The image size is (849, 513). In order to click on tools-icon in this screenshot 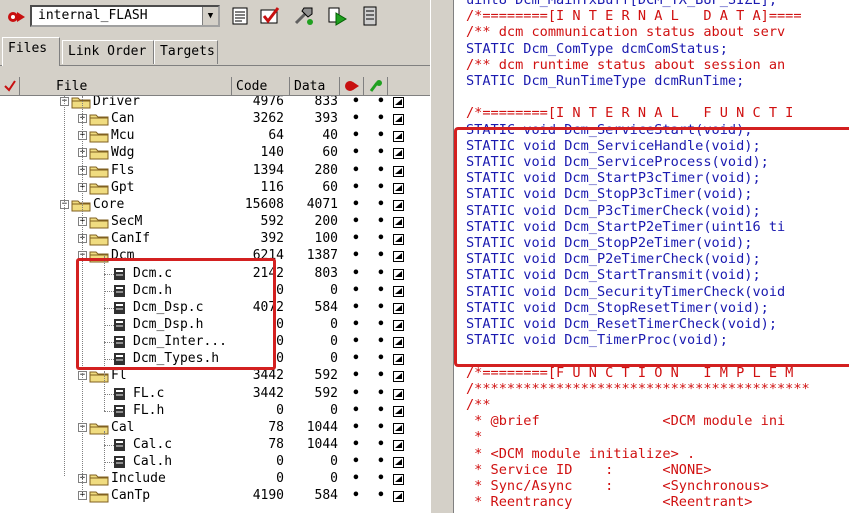, I will do `click(304, 16)`.